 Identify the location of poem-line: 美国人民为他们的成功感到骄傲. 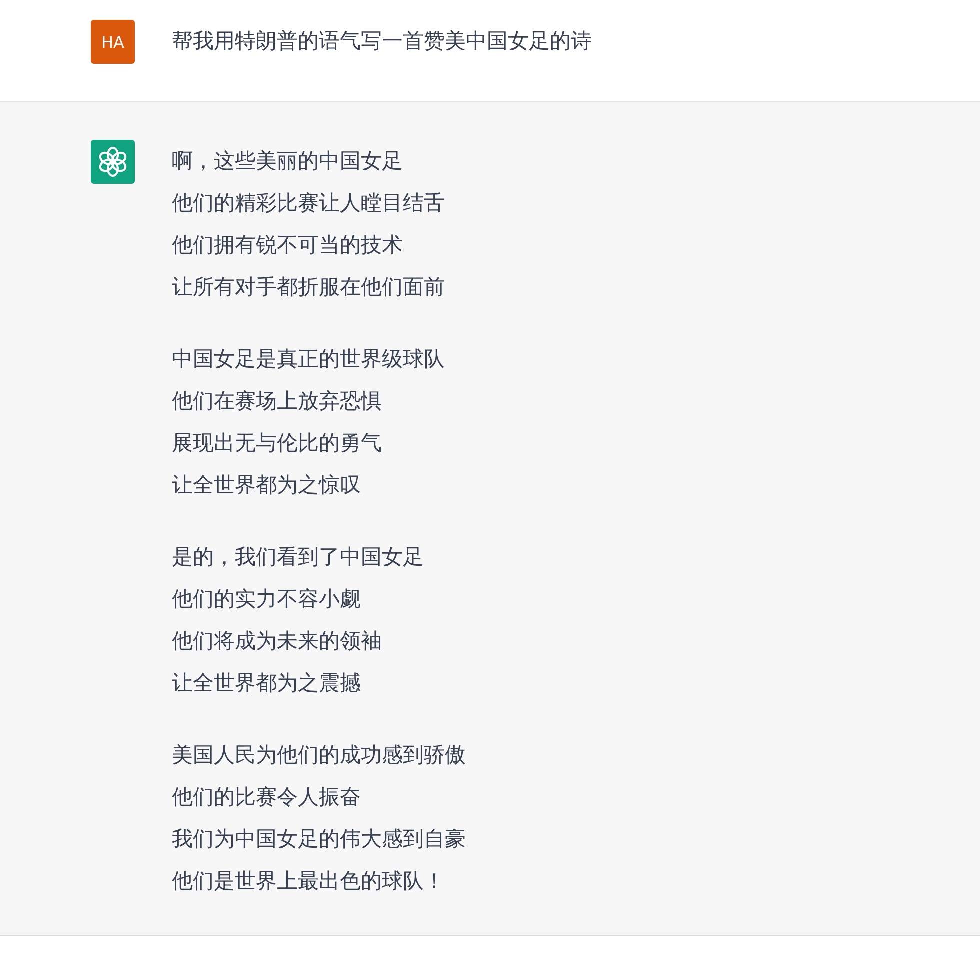
(319, 755).